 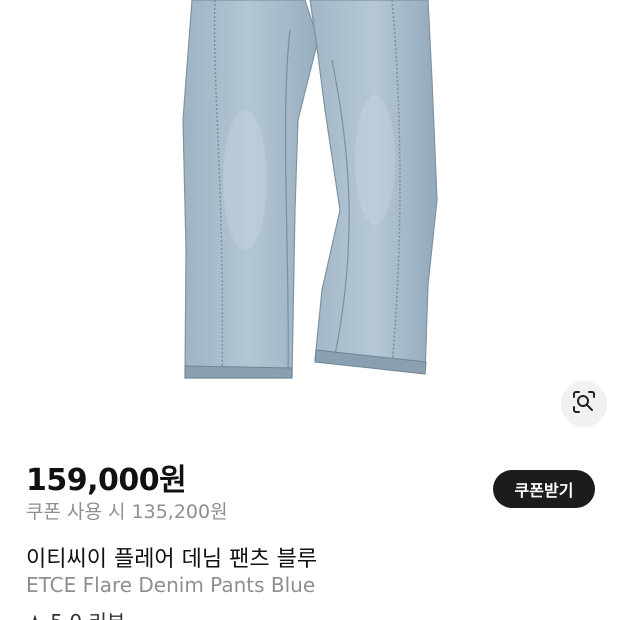 What do you see at coordinates (544, 489) in the screenshot?
I see `get-coupon-button: 쿠폰받기` at bounding box center [544, 489].